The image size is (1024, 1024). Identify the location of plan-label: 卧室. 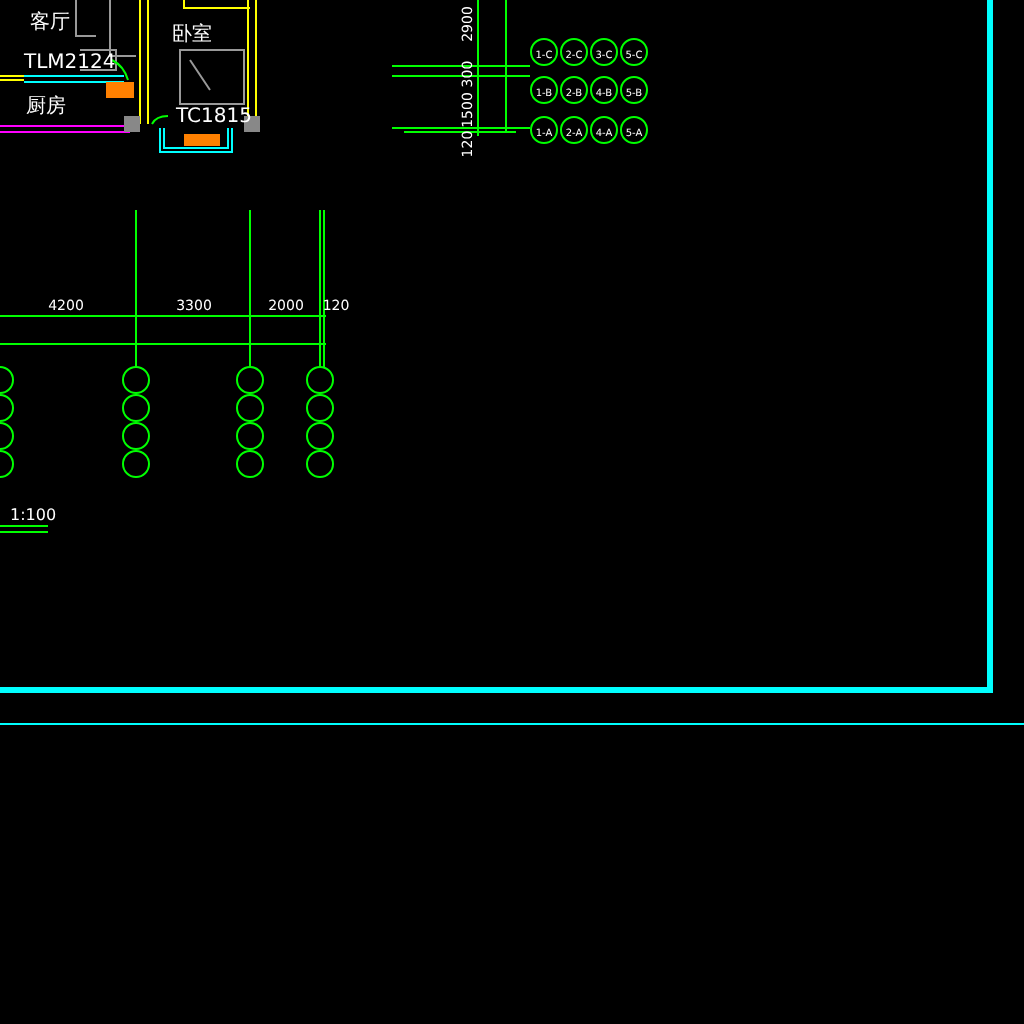
(192, 35).